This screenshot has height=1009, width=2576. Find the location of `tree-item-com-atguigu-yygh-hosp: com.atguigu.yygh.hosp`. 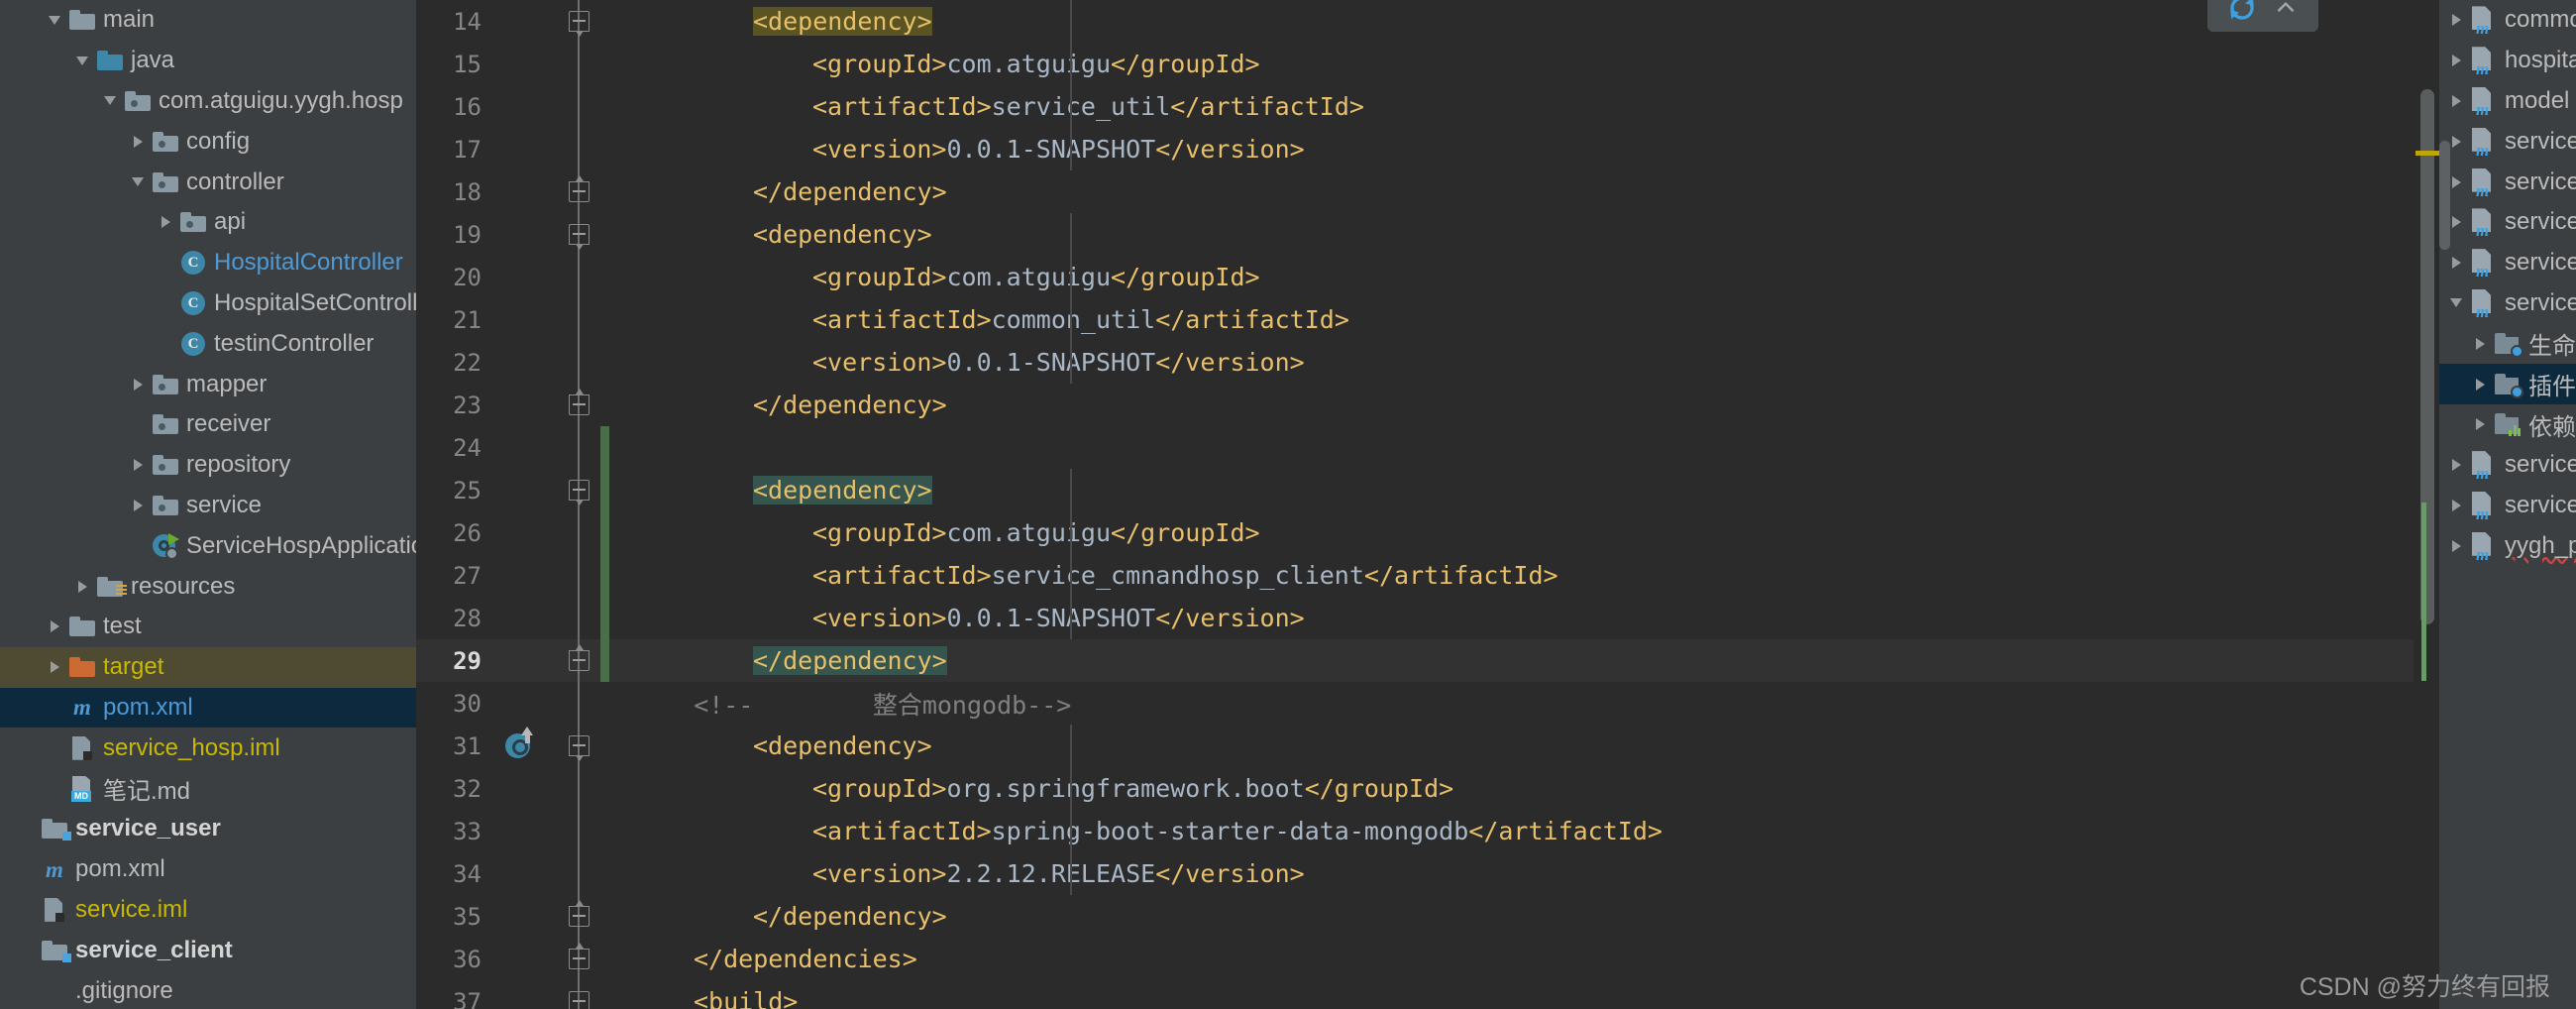

tree-item-com-atguigu-yygh-hosp: com.atguigu.yygh.hosp is located at coordinates (208, 101).